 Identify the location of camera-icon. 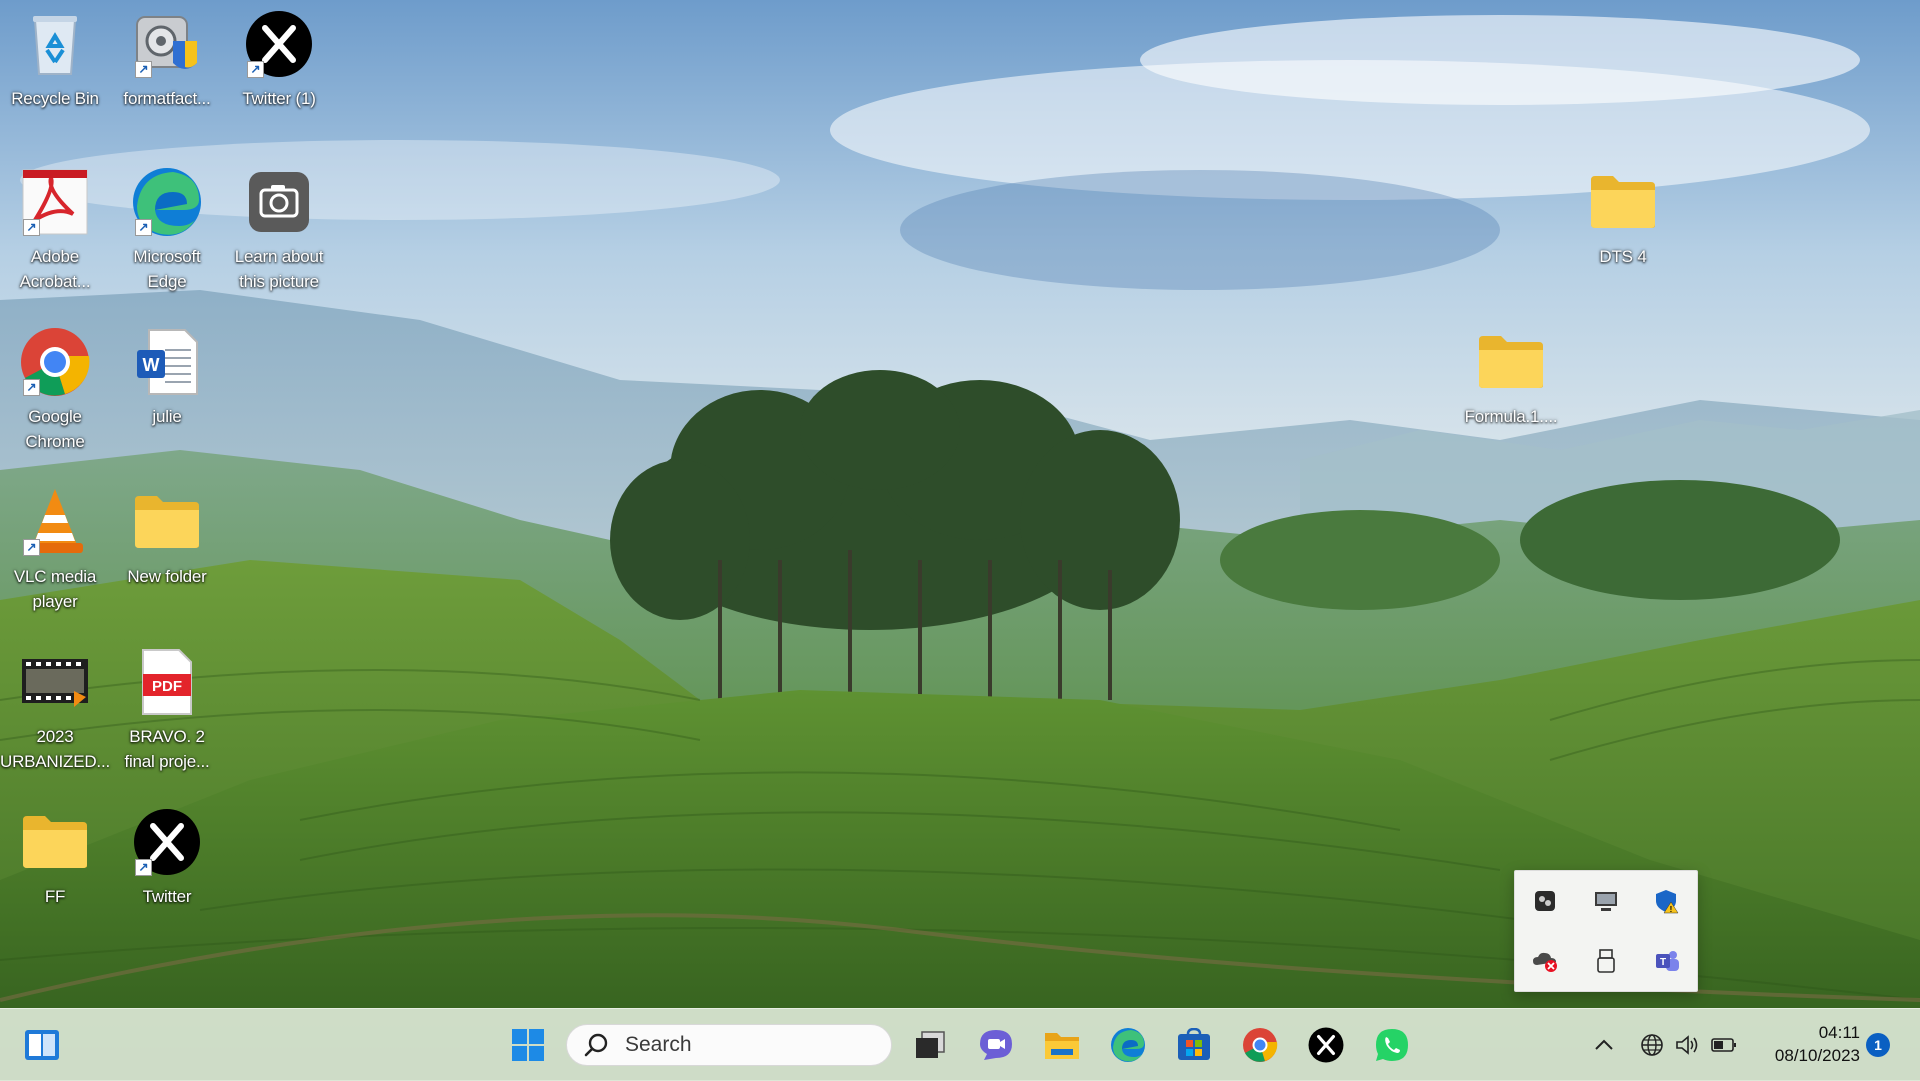
(279, 202).